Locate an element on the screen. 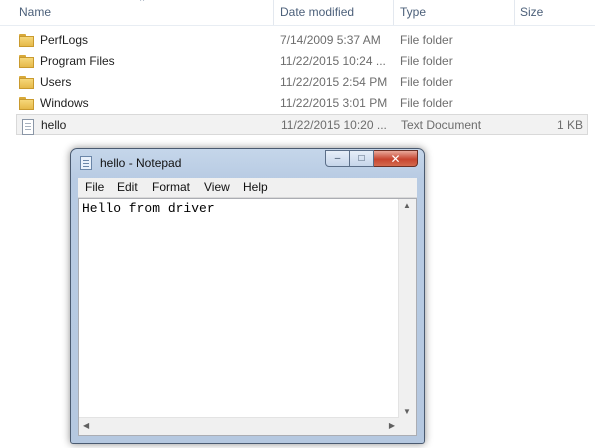 The width and height of the screenshot is (595, 448). window-title: hello - Notepad is located at coordinates (141, 163).